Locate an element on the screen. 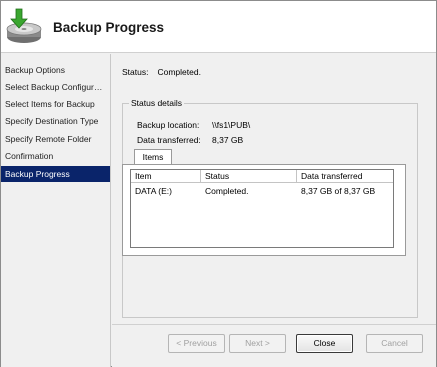 The width and height of the screenshot is (437, 367). data-transferred-value: 8,37 GB is located at coordinates (228, 140).